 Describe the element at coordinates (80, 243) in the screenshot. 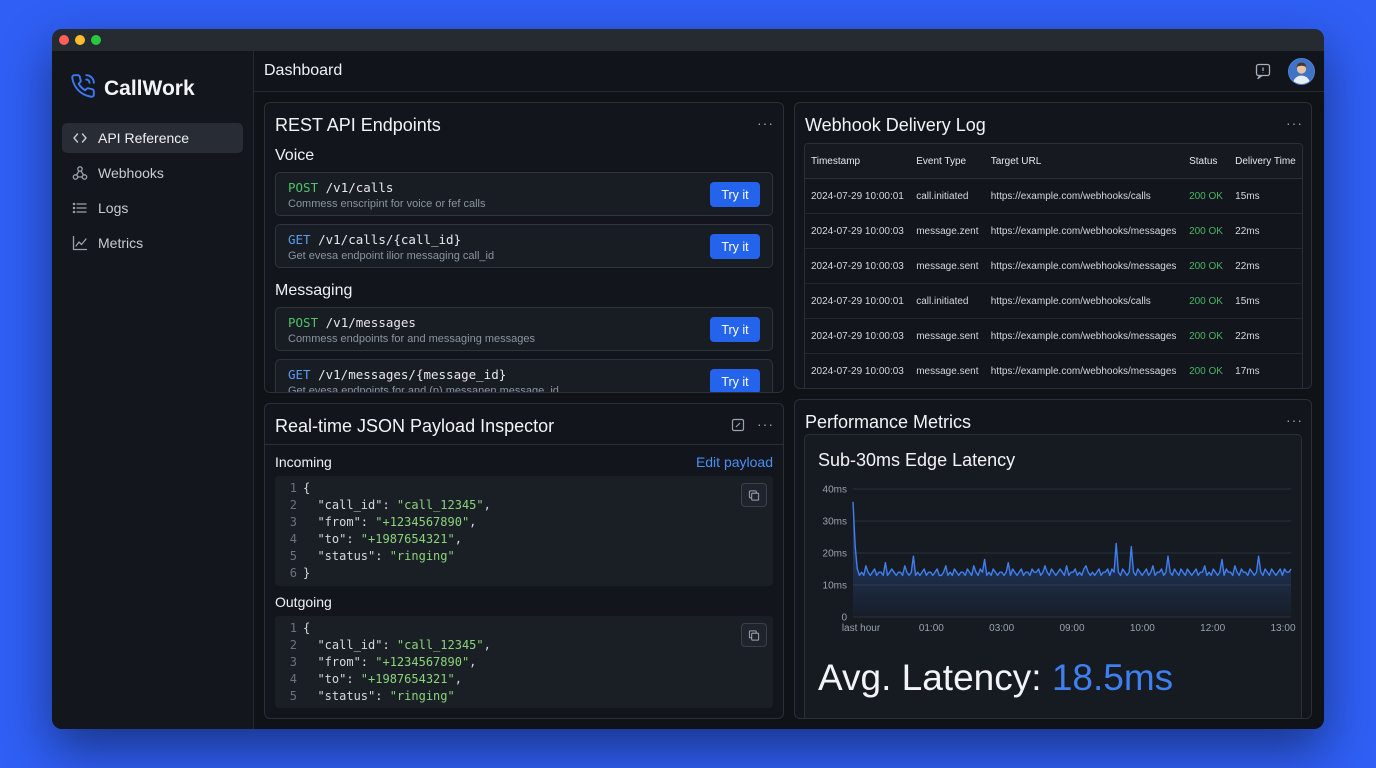

I see `chart-line-icon` at that location.